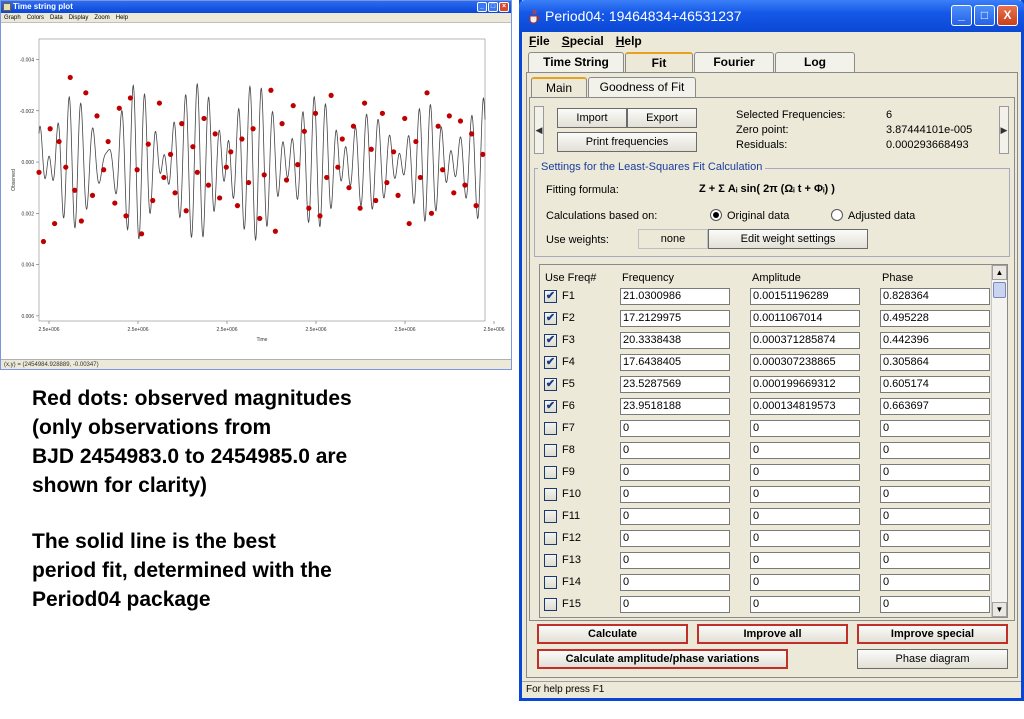 The height and width of the screenshot is (719, 1024). Describe the element at coordinates (734, 62) in the screenshot. I see `tab-fourier: Fourier` at that location.